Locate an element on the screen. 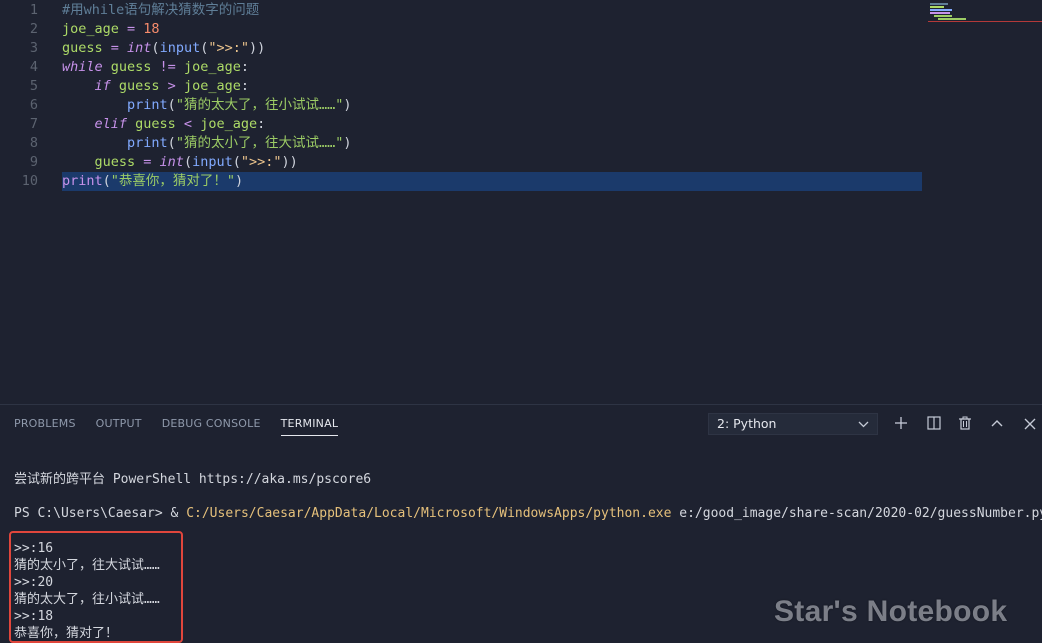 Image resolution: width=1042 pixels, height=643 pixels. code-text: if guess > joe_age: is located at coordinates (155, 86).